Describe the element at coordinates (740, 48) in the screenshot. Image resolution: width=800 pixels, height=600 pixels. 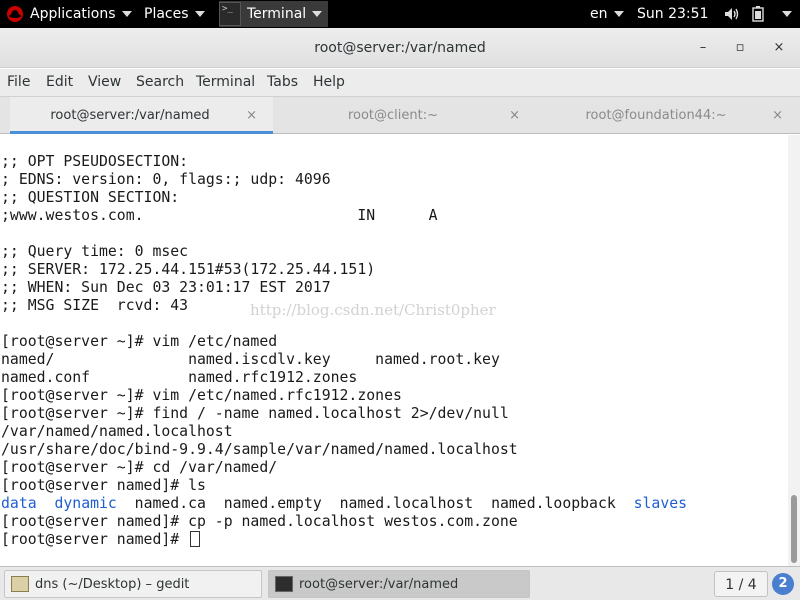
I see `maximize-button: ▫` at that location.